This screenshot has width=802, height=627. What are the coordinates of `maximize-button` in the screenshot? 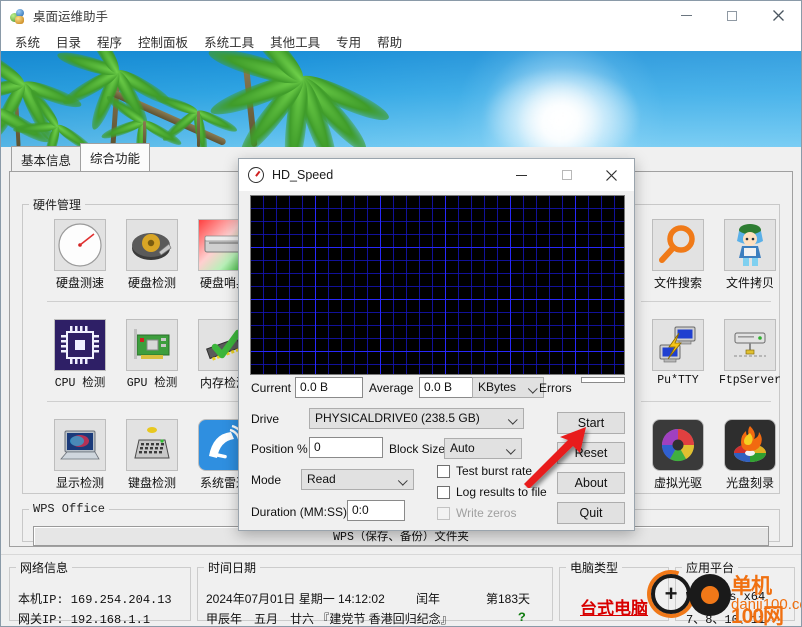 It's located at (732, 16).